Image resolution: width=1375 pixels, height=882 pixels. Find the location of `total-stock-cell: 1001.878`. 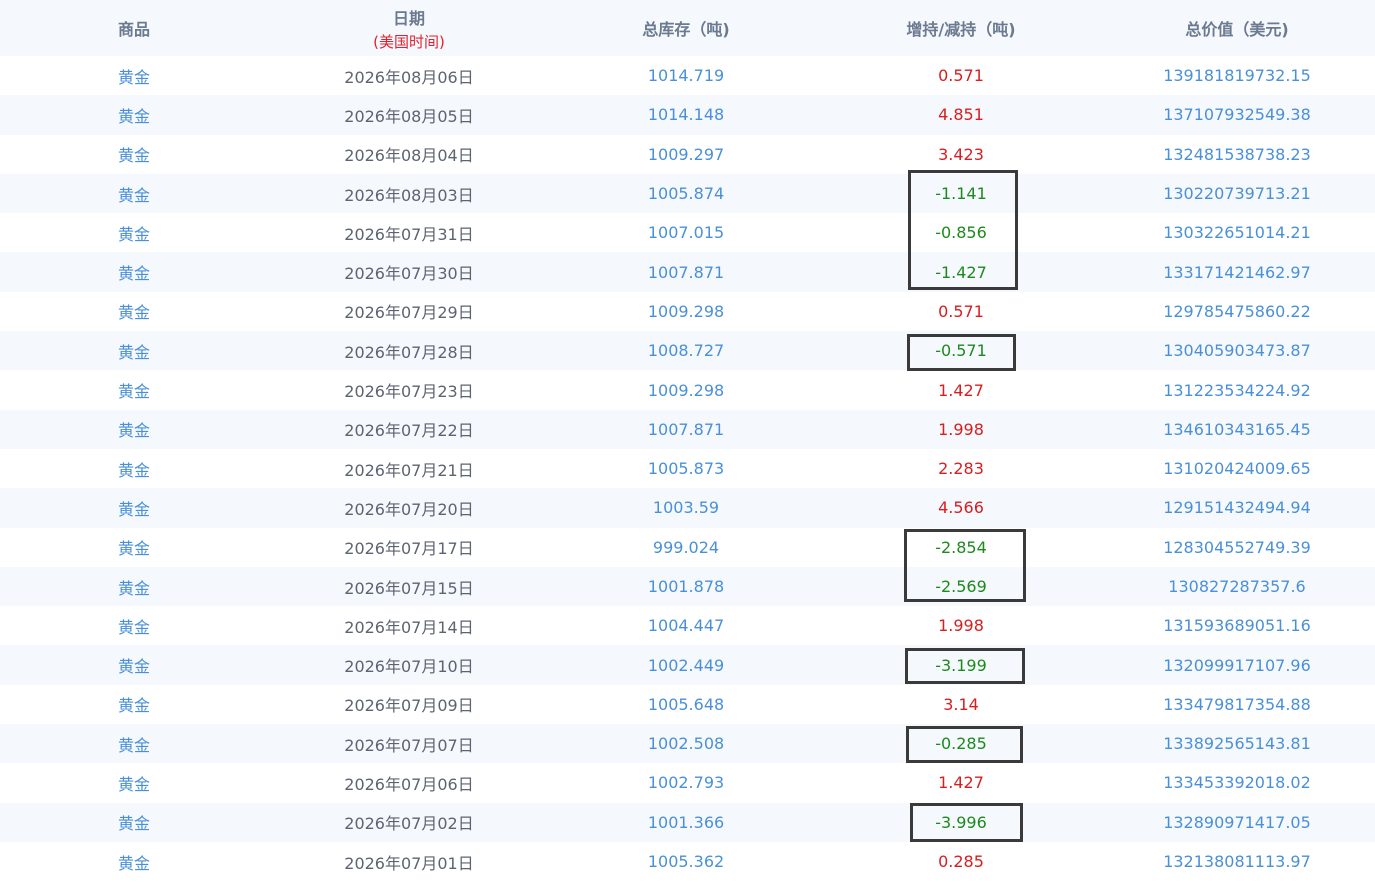

total-stock-cell: 1001.878 is located at coordinates (686, 586).